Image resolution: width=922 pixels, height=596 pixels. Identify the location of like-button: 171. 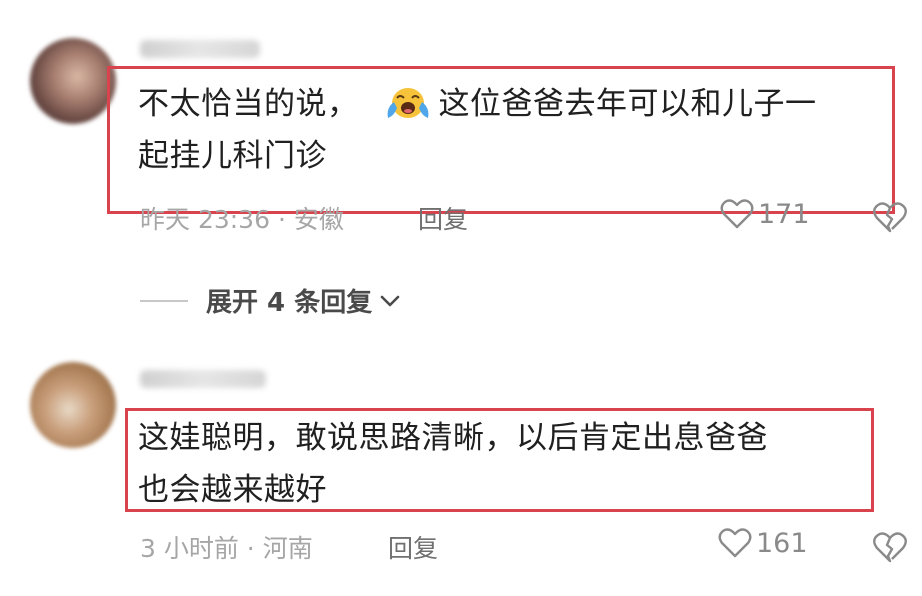
(765, 214).